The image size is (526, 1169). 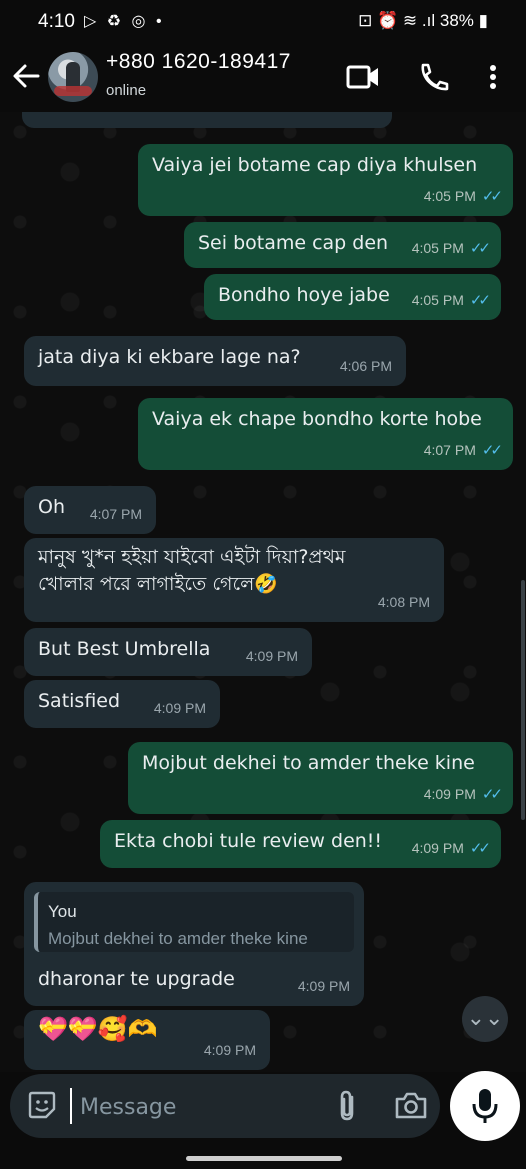 I want to click on message-meta: 4:07 PM ✓✓, so click(x=463, y=450).